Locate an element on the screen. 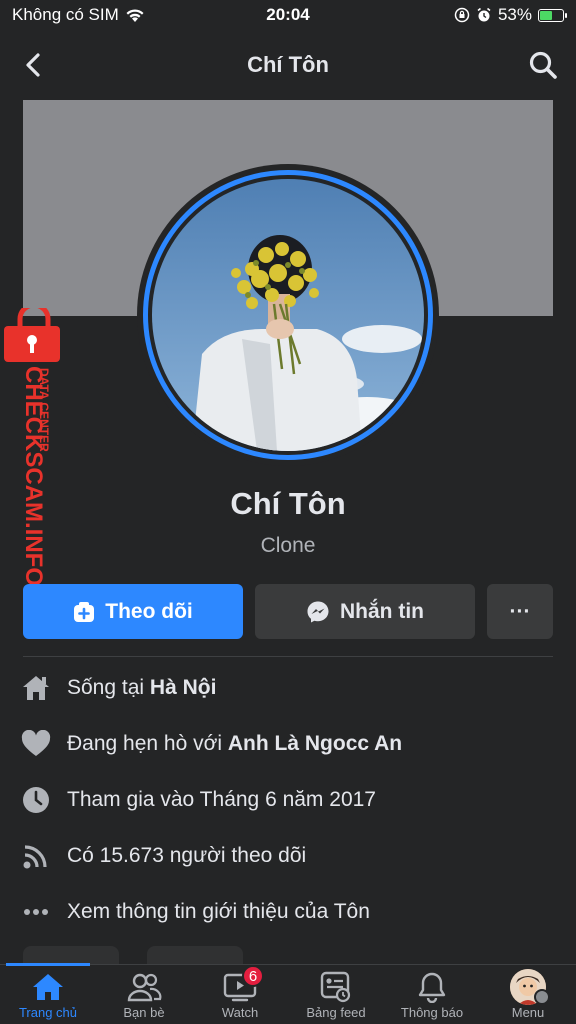  intro-row-lives-in: Sống tại Hà Nội is located at coordinates (290, 688).